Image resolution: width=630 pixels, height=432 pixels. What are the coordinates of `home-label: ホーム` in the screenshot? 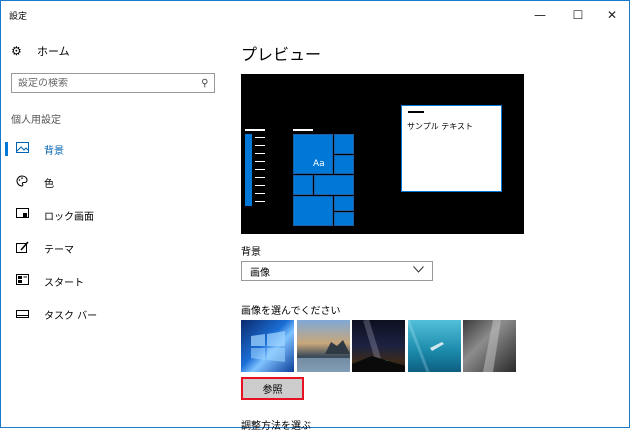 It's located at (53, 51).